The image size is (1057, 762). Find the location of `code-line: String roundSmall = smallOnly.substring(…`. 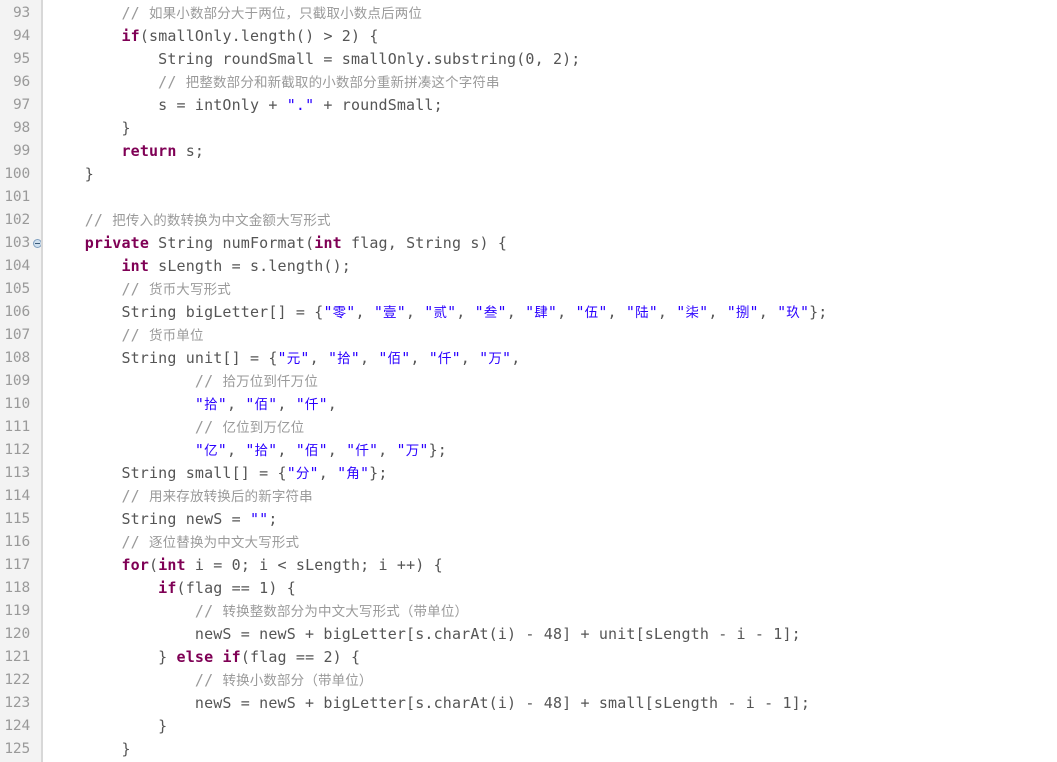

code-line: String roundSmall = smallOnly.substring(… is located at coordinates (552, 59).